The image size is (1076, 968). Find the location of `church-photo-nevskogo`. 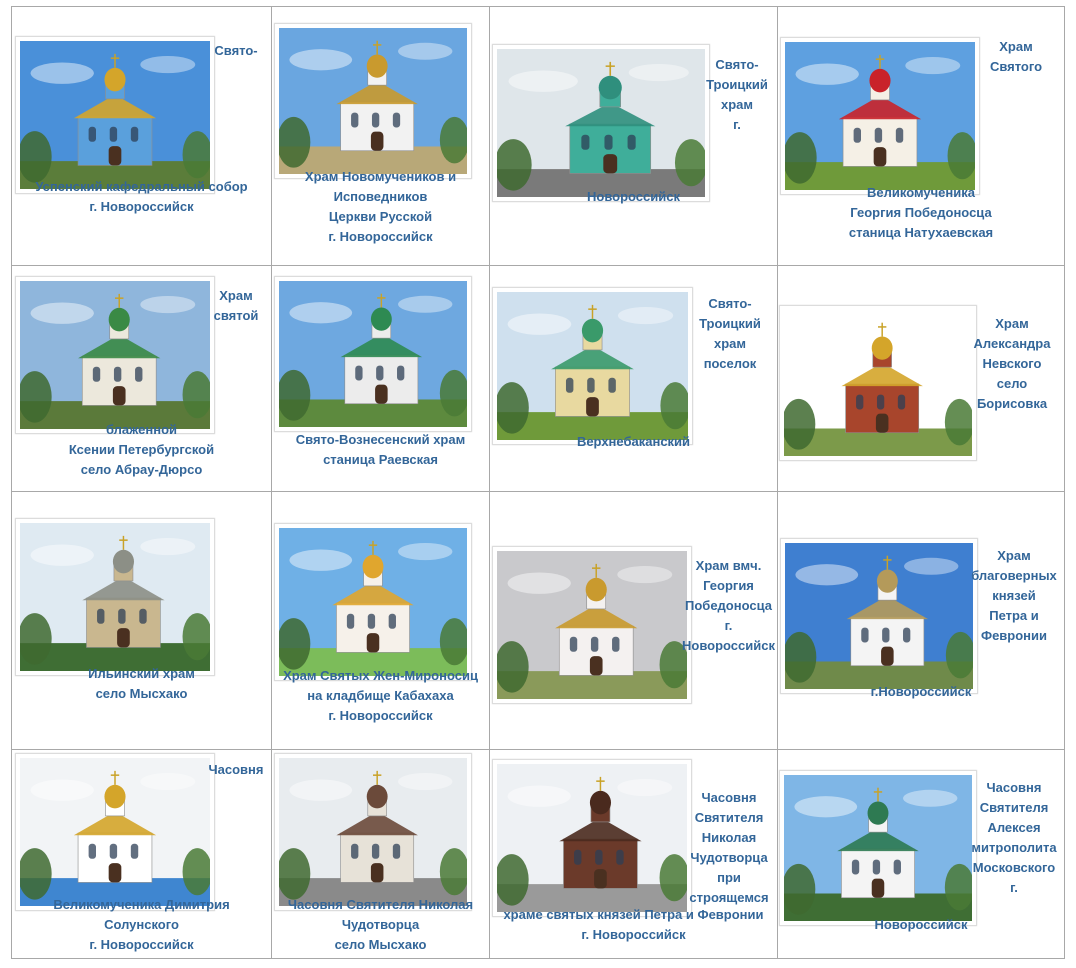

church-photo-nevskogo is located at coordinates (878, 383).